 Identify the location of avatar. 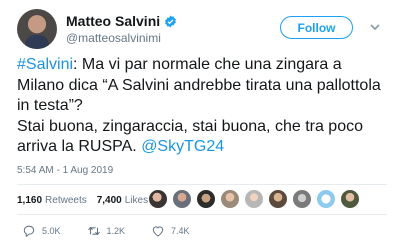
(37, 29).